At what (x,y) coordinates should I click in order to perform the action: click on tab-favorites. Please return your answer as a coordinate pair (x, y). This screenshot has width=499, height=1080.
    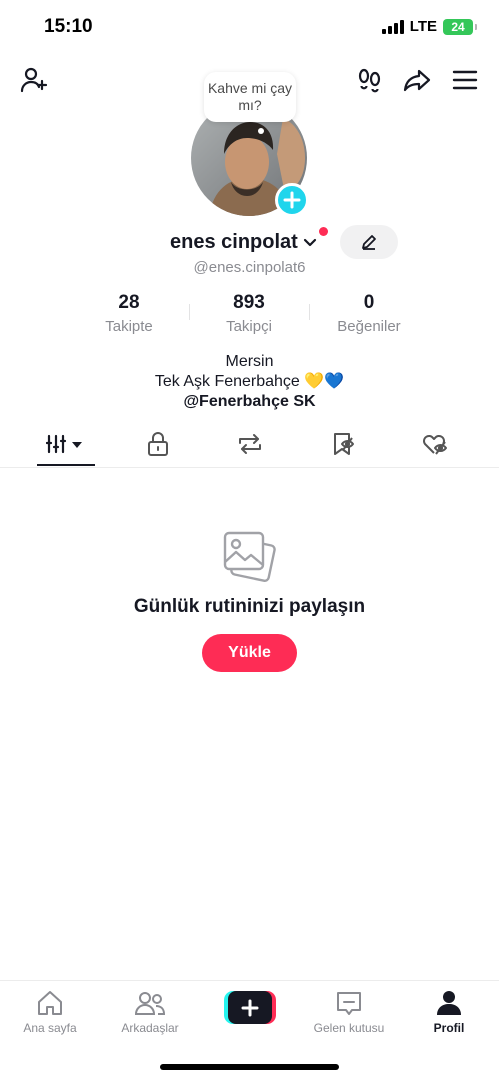
    Looking at the image, I should click on (342, 443).